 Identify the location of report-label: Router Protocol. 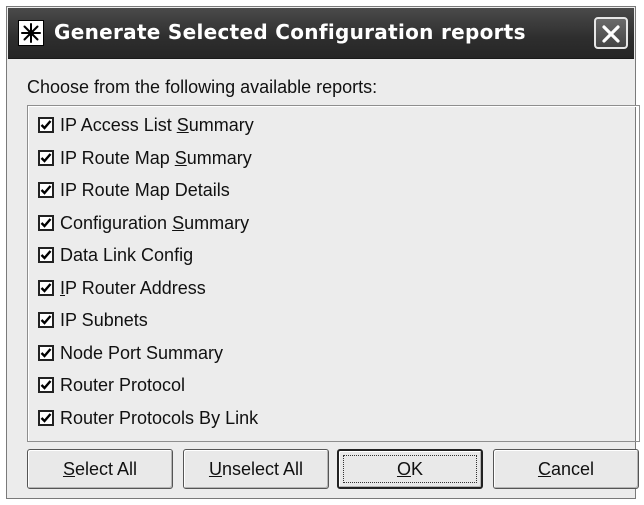
(123, 384).